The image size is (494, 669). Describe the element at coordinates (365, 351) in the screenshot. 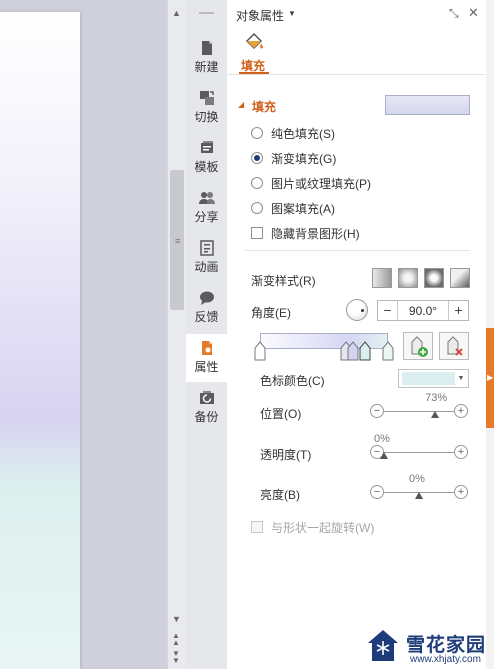

I see `gradient-stop-selected` at that location.